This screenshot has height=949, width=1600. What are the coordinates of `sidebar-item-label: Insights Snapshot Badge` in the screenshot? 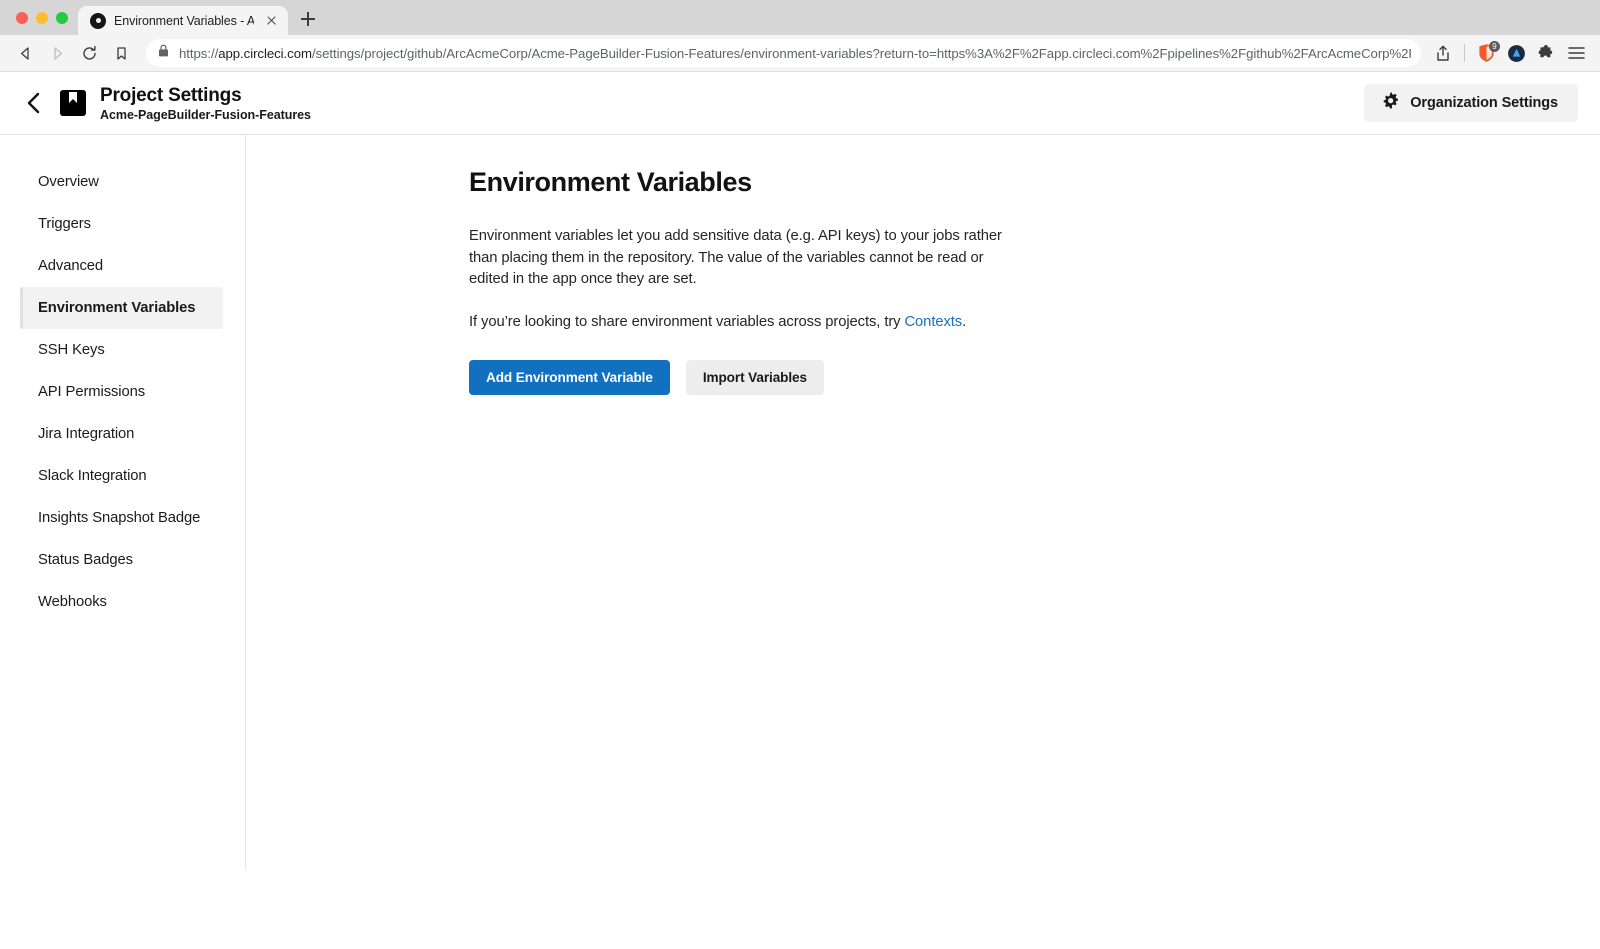 It's located at (119, 518).